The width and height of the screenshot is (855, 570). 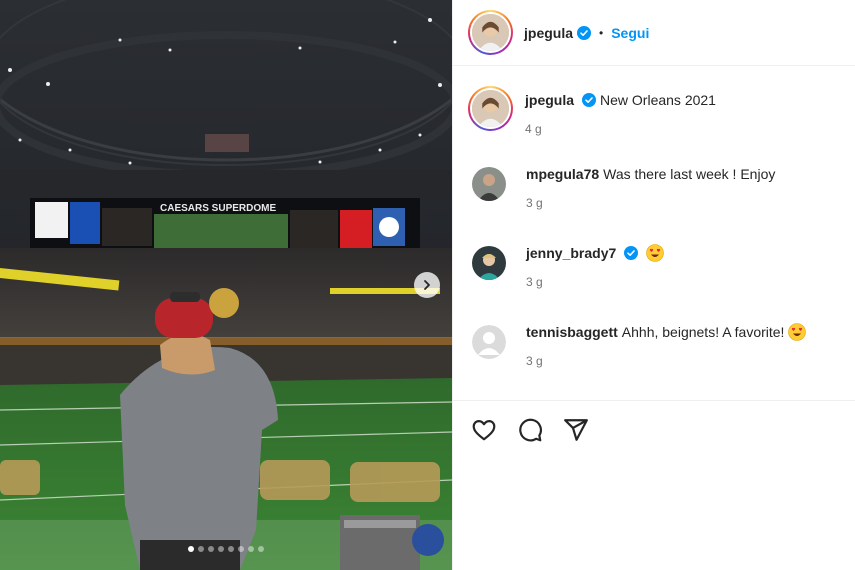 What do you see at coordinates (226, 549) in the screenshot?
I see `carousel-indicator` at bounding box center [226, 549].